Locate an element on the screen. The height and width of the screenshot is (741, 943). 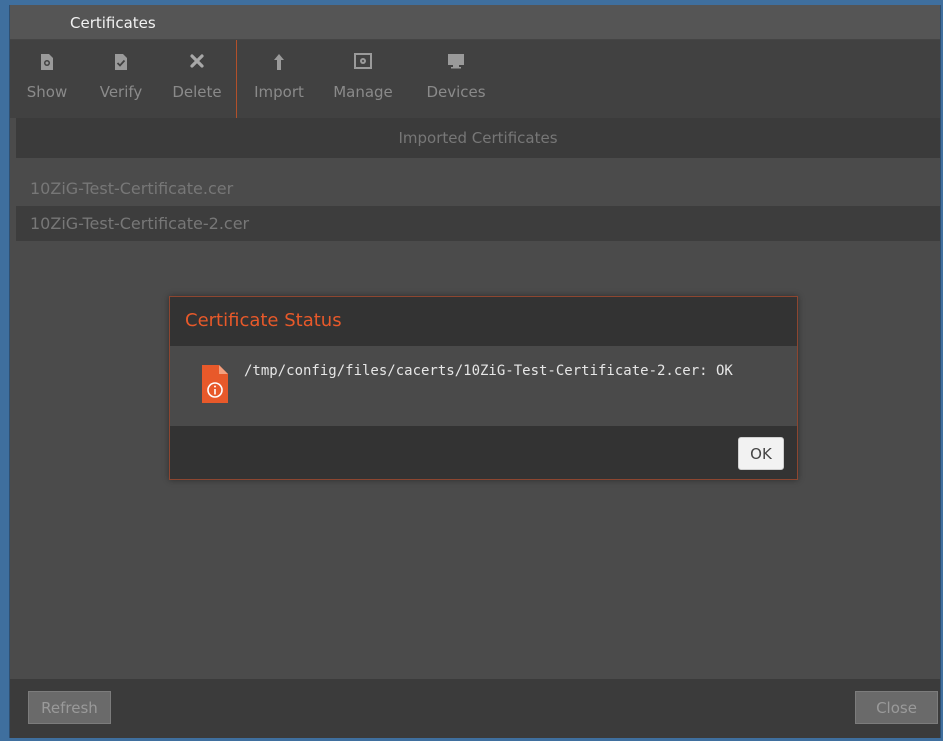
close-icon is located at coordinates (197, 63).